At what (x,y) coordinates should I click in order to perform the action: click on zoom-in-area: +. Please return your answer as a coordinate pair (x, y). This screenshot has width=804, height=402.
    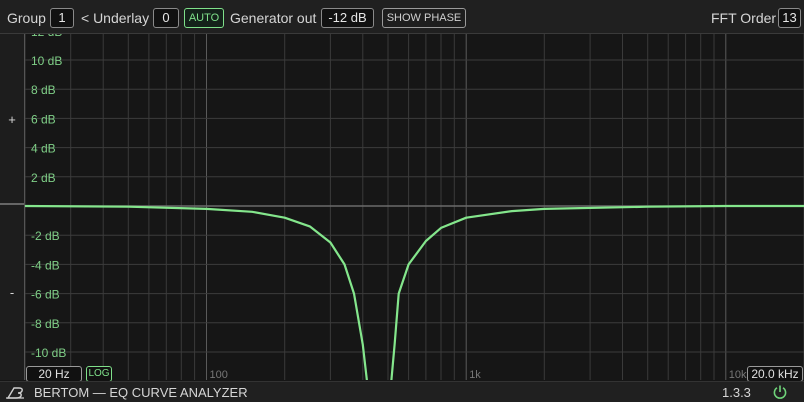
    Looking at the image, I should click on (12, 119).